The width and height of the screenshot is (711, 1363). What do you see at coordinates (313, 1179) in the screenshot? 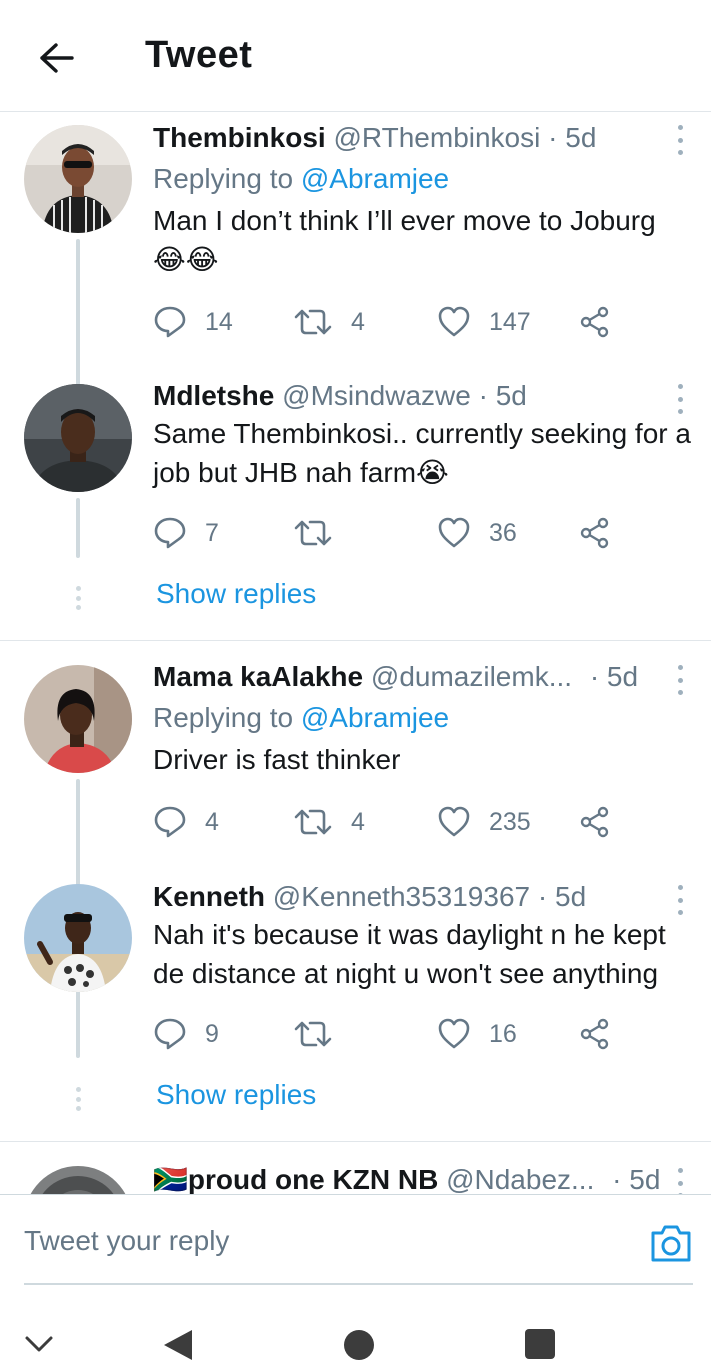
I see `display-name: proud one KZN NB` at bounding box center [313, 1179].